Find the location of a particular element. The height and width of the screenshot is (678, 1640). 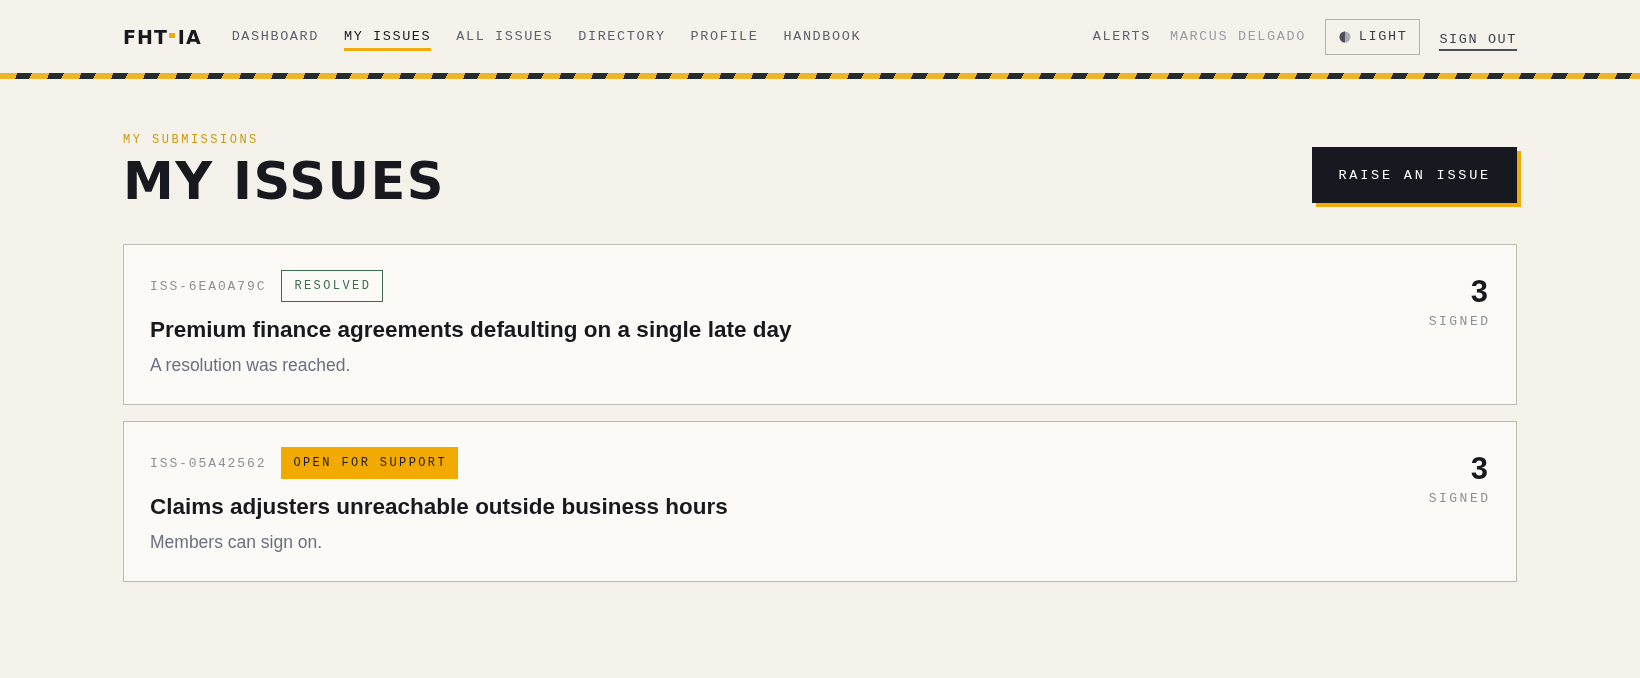

nav-link: DASHBOARD is located at coordinates (275, 36).